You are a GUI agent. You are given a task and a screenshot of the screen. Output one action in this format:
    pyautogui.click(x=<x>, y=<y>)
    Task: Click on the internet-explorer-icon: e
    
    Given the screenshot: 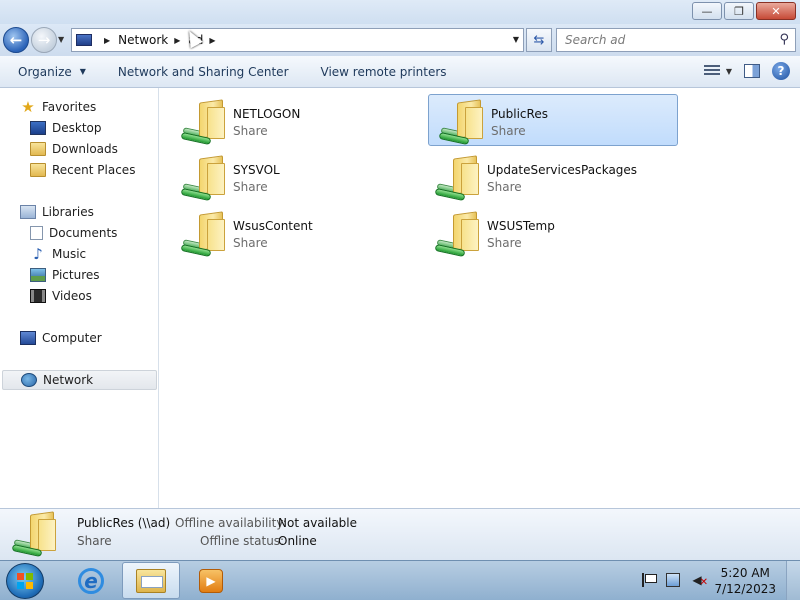 What is the action you would take?
    pyautogui.click(x=91, y=580)
    